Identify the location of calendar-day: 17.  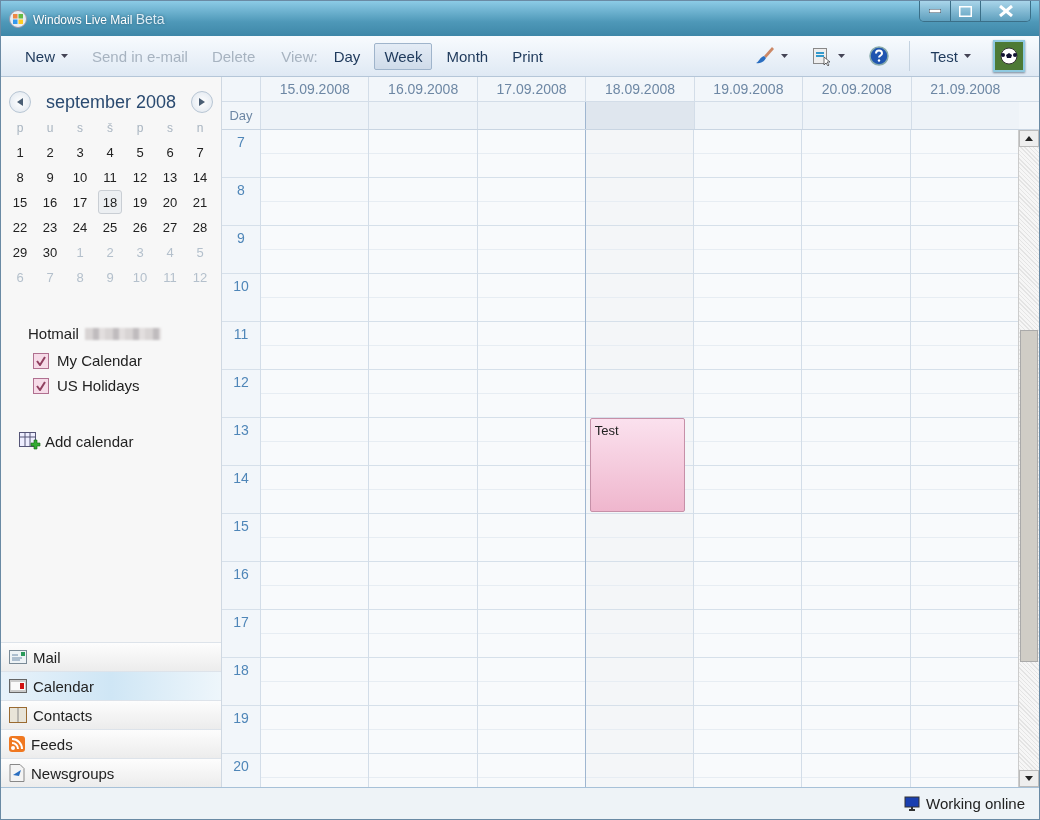
(80, 202).